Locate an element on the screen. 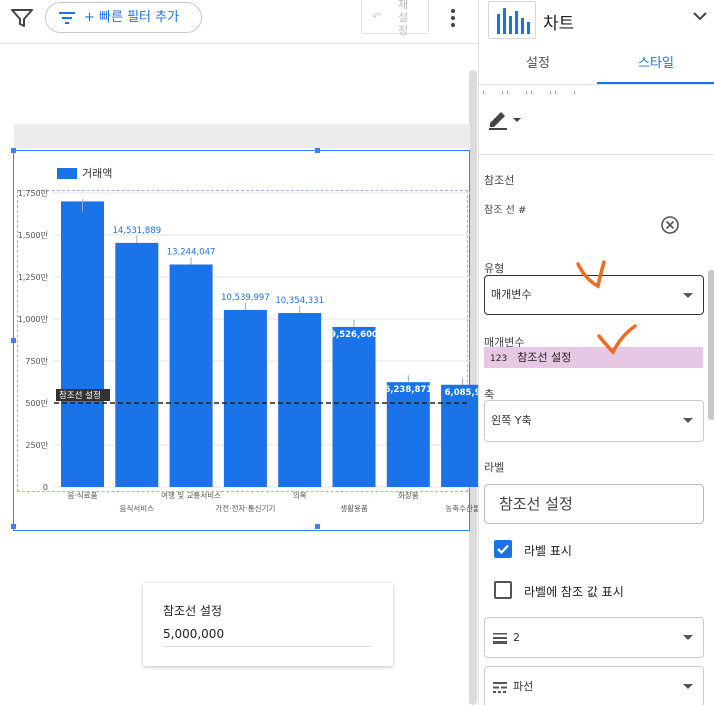  data-label: 6,085,9 is located at coordinates (461, 393).